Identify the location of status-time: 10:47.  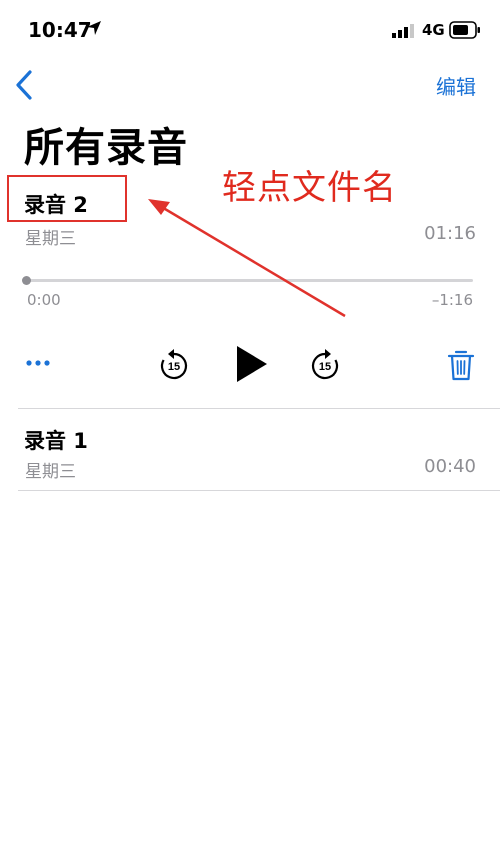
(60, 30).